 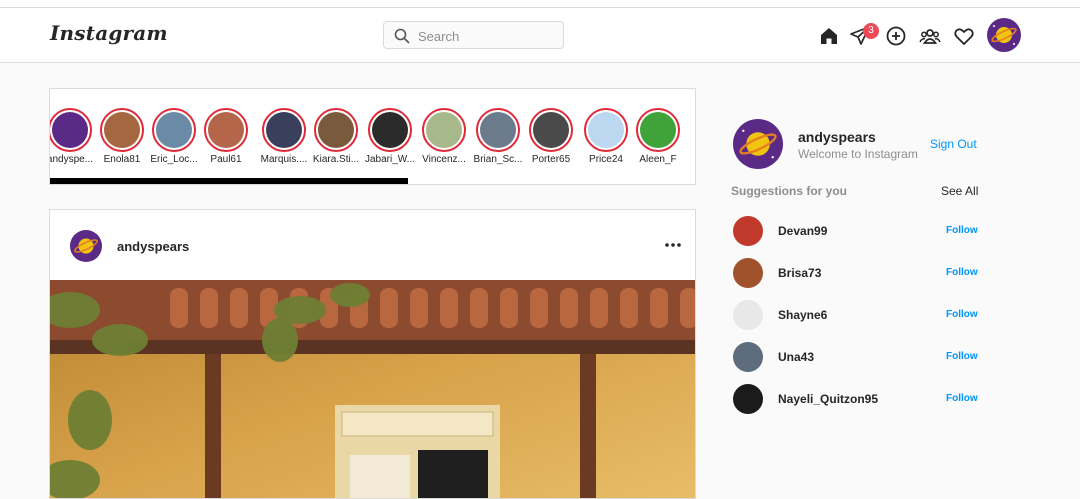 I want to click on heart-icon, so click(x=964, y=36).